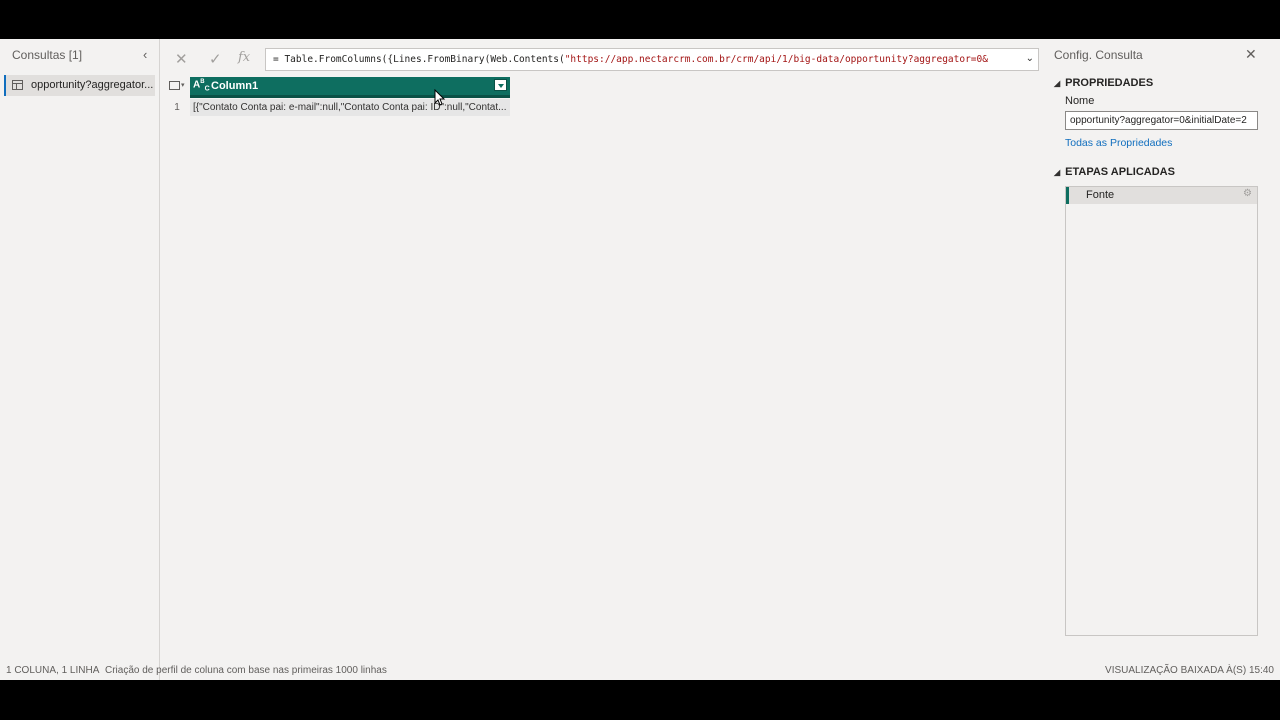 This screenshot has height=720, width=1280. Describe the element at coordinates (235, 86) in the screenshot. I see `column-name: Column1` at that location.